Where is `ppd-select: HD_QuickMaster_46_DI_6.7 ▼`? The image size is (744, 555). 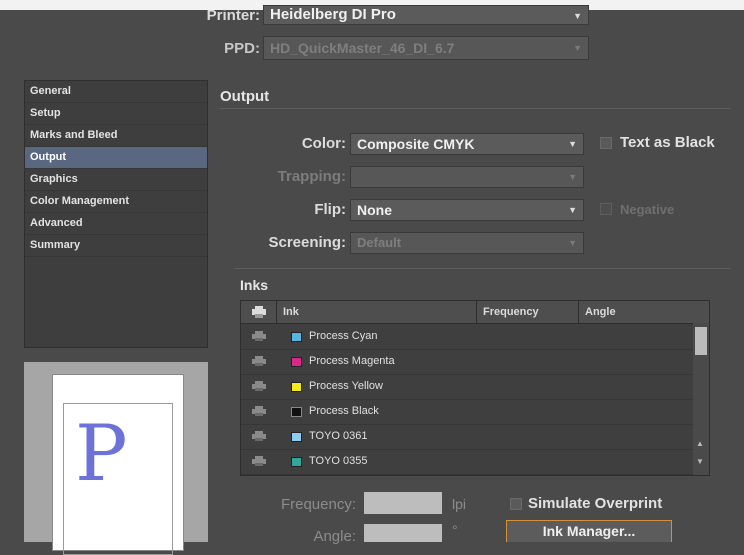
ppd-select: HD_QuickMaster_46_DI_6.7 ▼ is located at coordinates (426, 48).